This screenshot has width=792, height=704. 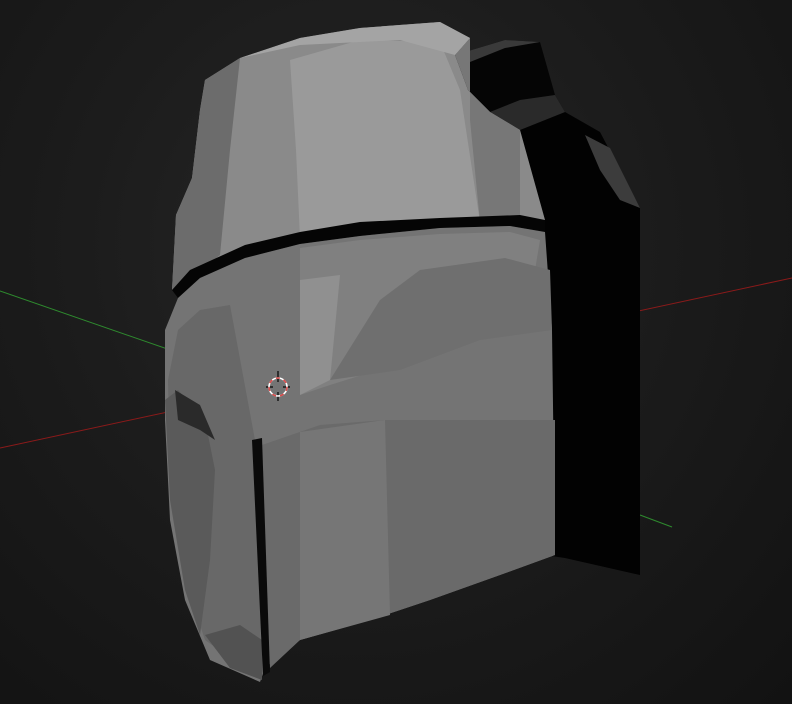 I want to click on helmet-dome-highlight, so click(x=385, y=139).